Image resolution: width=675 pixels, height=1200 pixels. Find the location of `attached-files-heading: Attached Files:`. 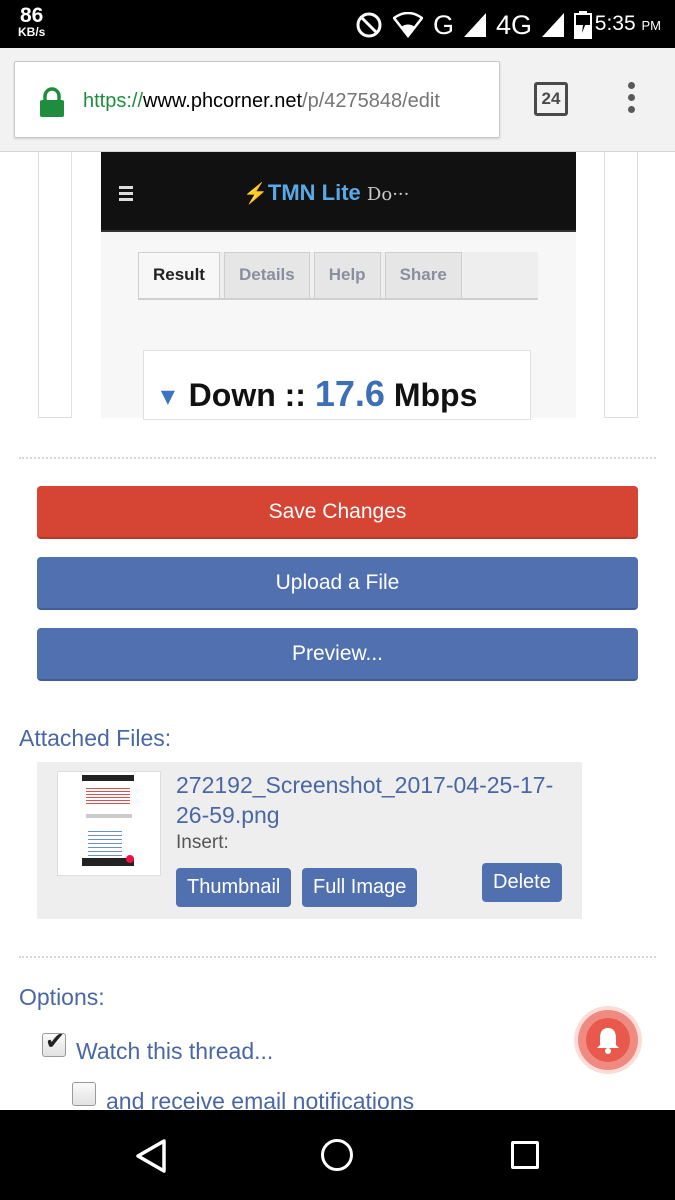

attached-files-heading: Attached Files: is located at coordinates (95, 738).